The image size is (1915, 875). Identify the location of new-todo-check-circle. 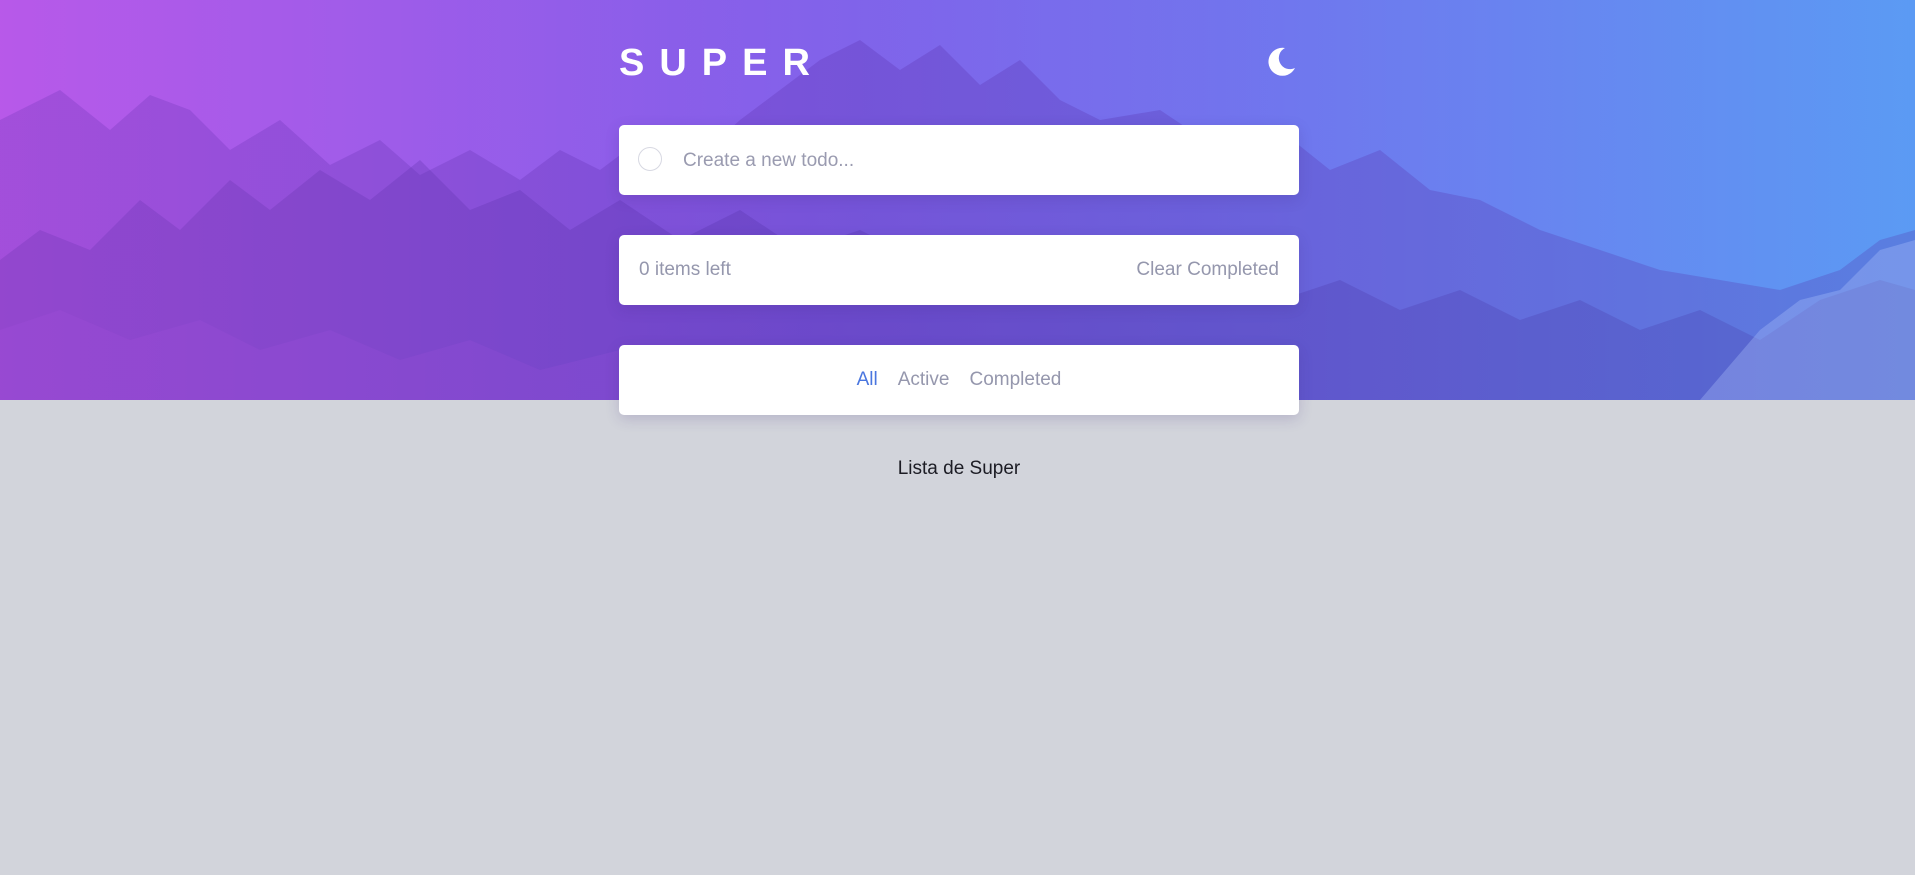
(650, 159).